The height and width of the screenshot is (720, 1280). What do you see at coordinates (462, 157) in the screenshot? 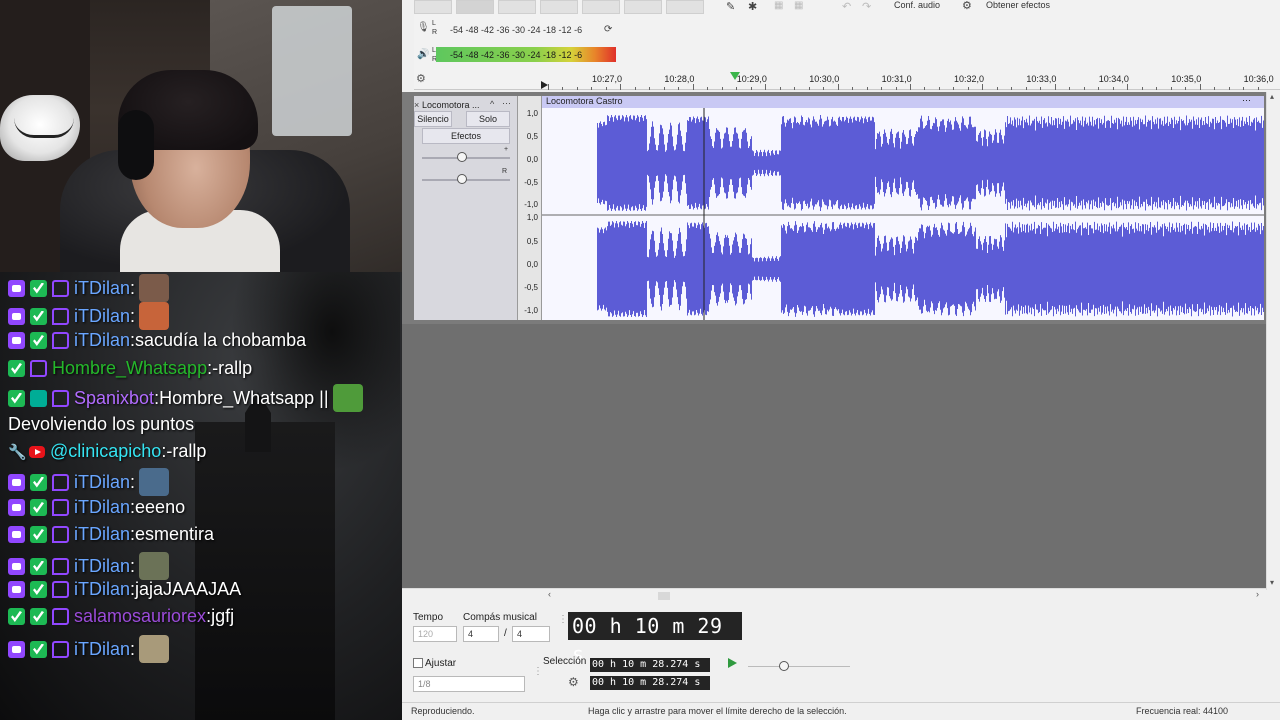
I see `gain-slider-thumb` at bounding box center [462, 157].